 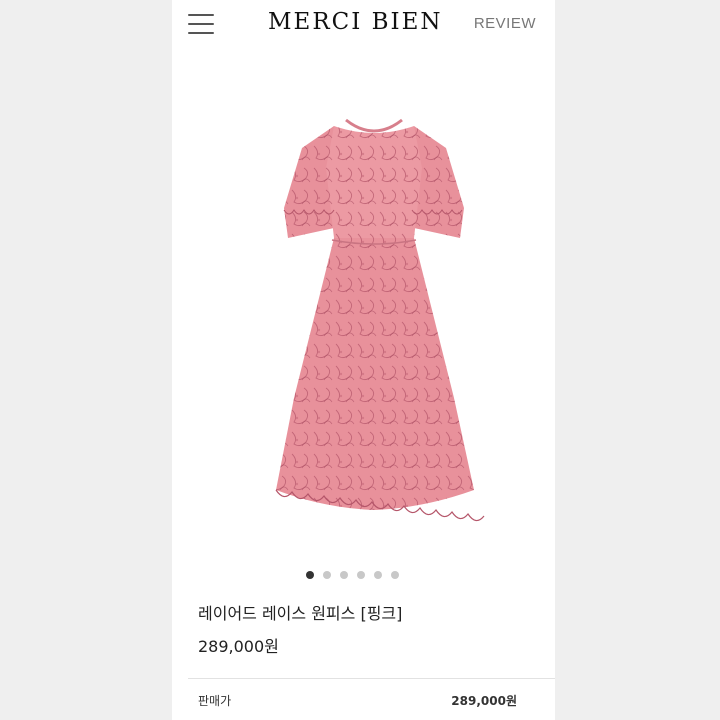 I want to click on product-title: 레이어드 레이스 원피스 [핑크], so click(x=300, y=613).